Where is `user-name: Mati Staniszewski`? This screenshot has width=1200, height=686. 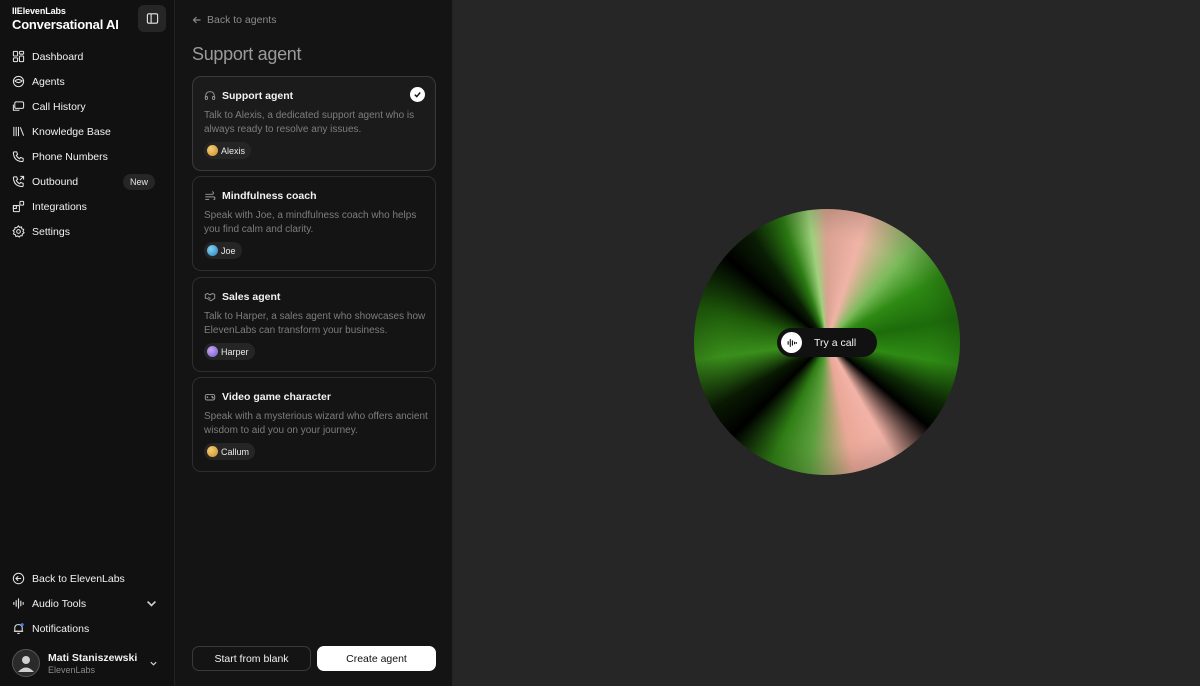 user-name: Mati Staniszewski is located at coordinates (93, 657).